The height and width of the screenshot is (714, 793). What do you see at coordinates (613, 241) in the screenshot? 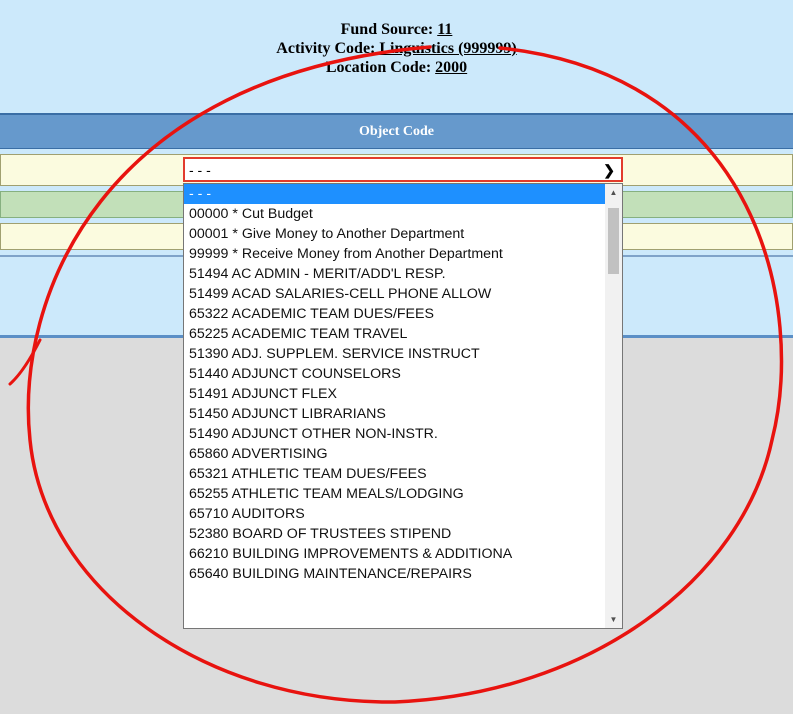
I see `scrollbar-thumb` at bounding box center [613, 241].